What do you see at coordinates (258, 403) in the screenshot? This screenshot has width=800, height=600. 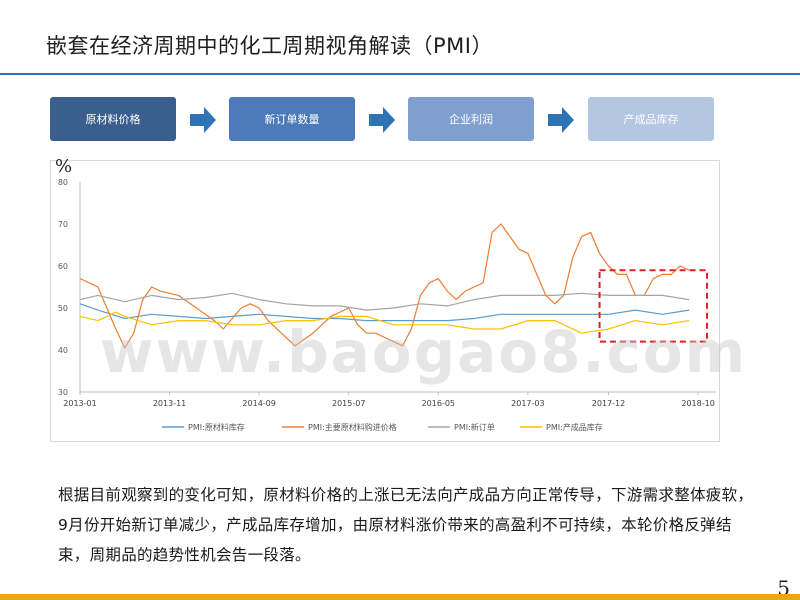 I see `x-tick-label: 2014-09` at bounding box center [258, 403].